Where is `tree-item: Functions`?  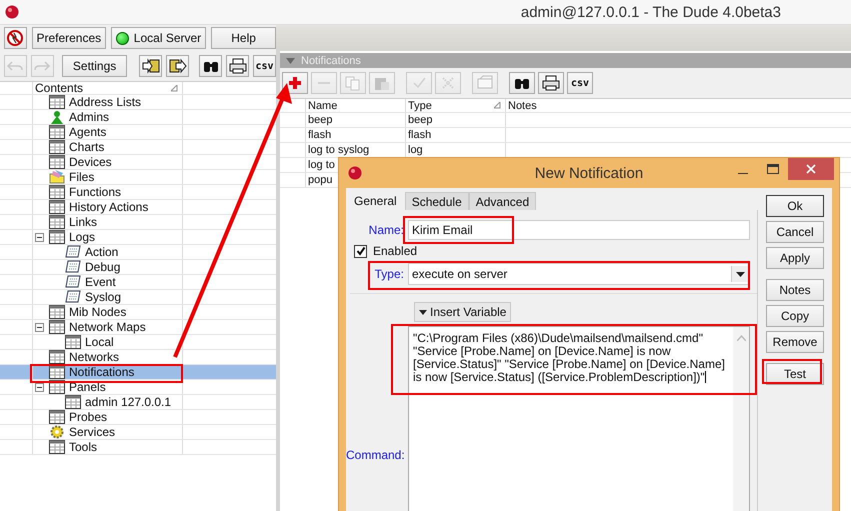
tree-item: Functions is located at coordinates (95, 192).